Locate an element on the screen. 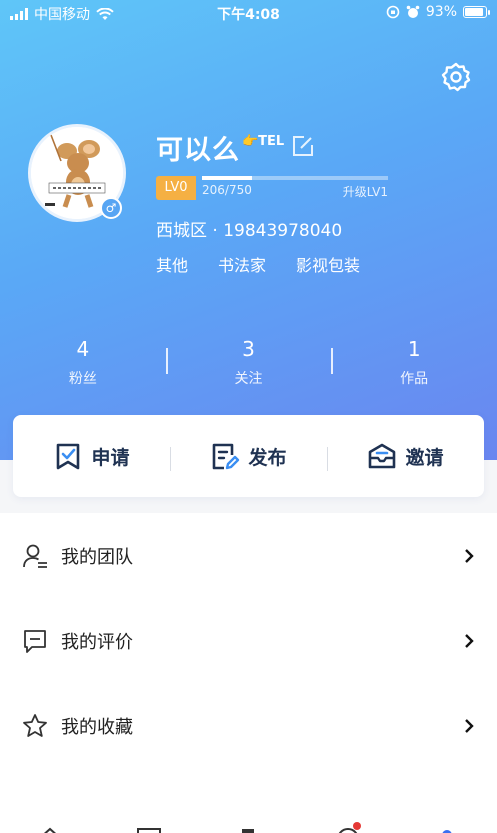  invite-icon is located at coordinates (382, 456).